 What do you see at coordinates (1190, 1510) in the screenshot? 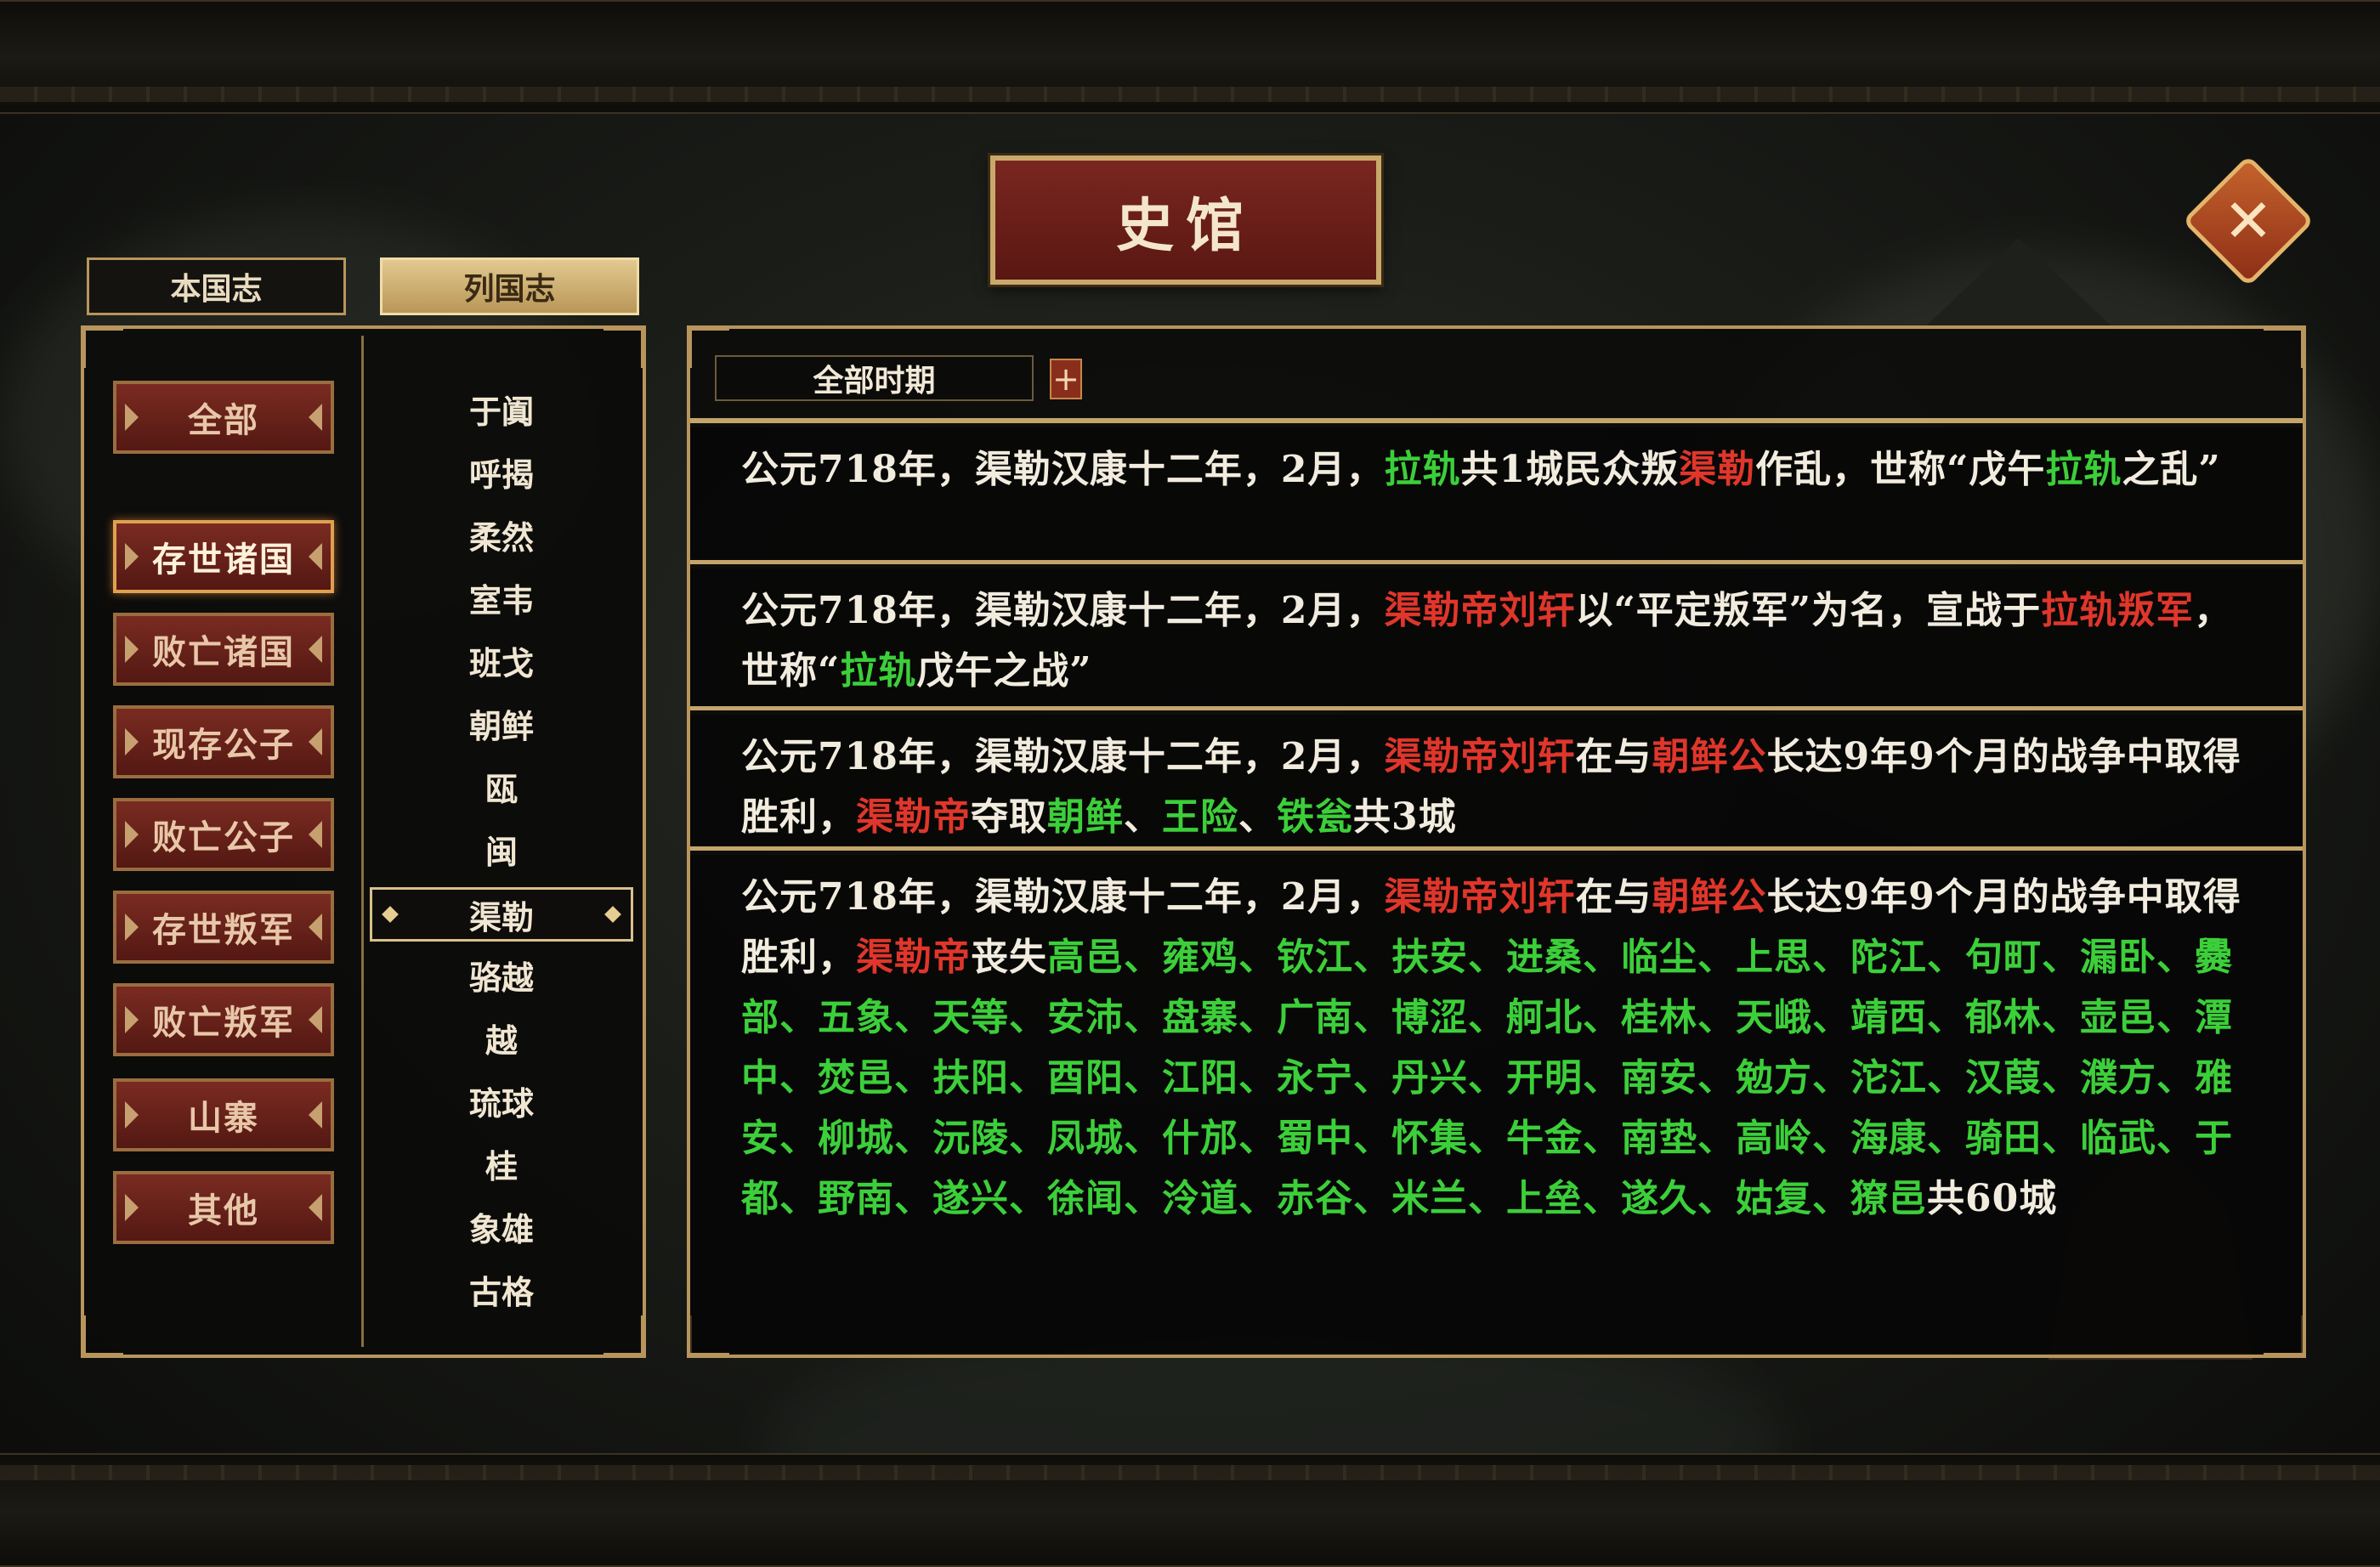
I see `bottom-border-band` at bounding box center [1190, 1510].